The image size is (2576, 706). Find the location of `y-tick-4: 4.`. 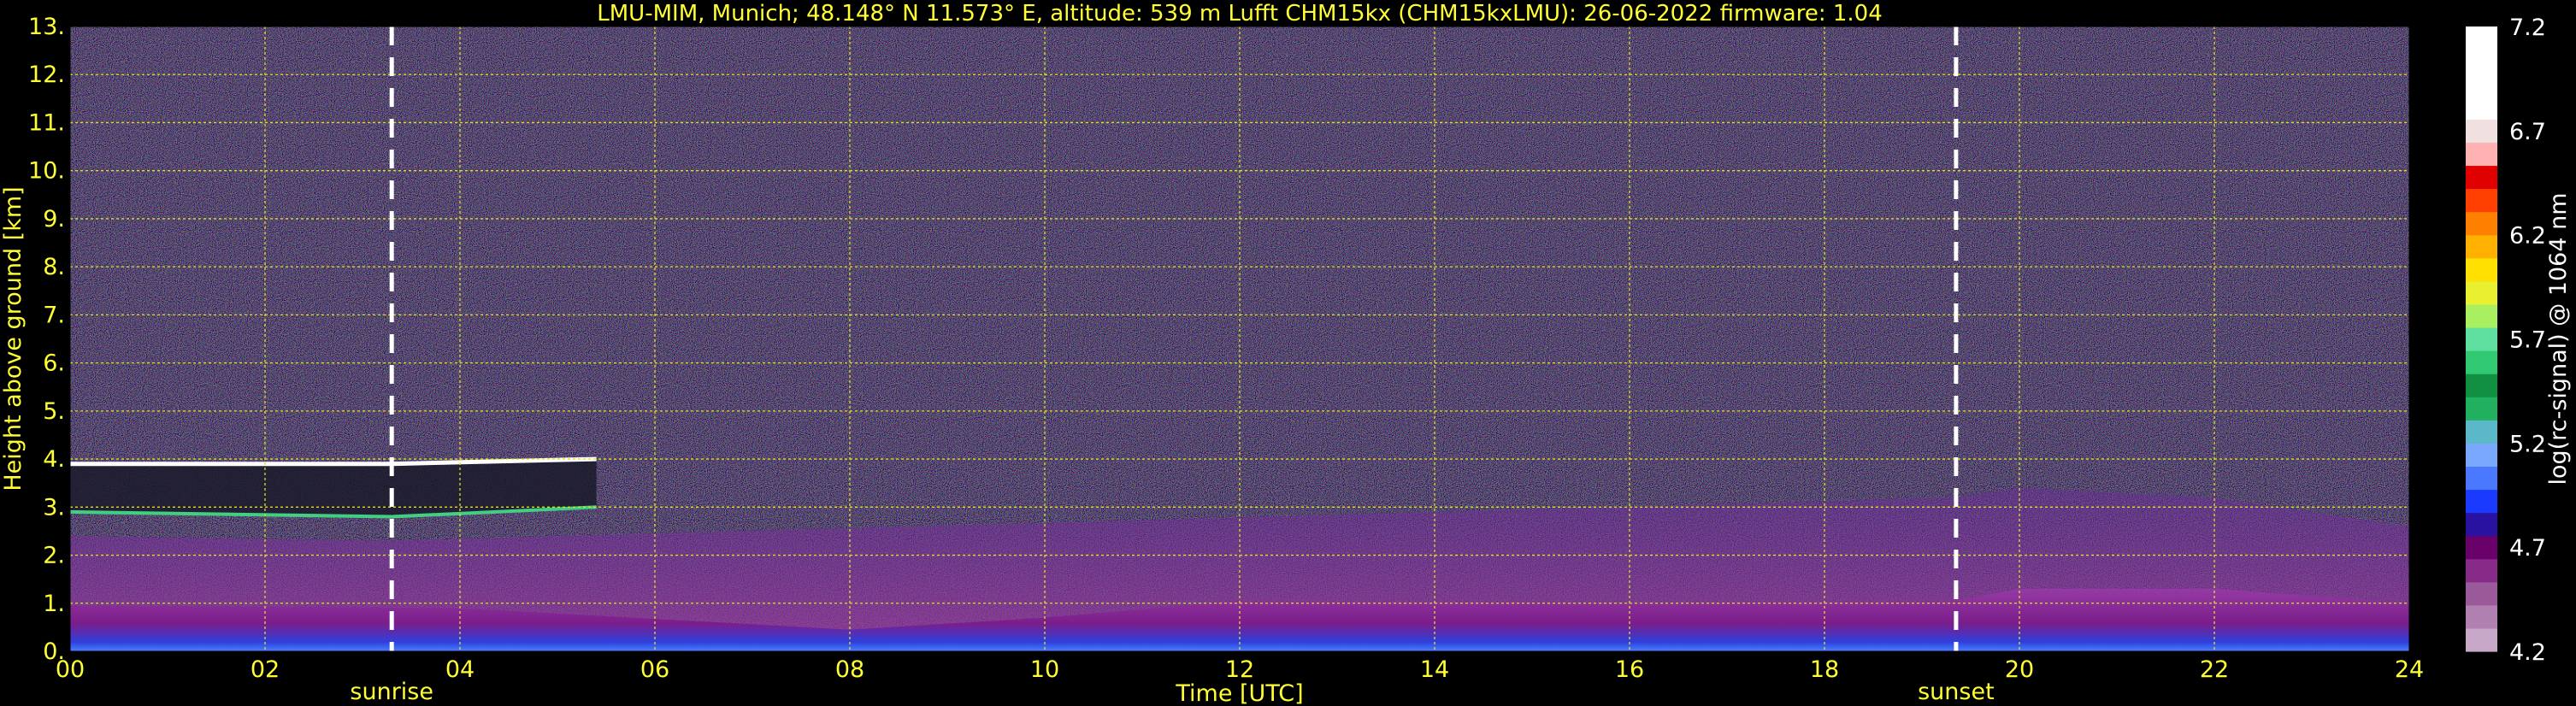

y-tick-4: 4. is located at coordinates (54, 459).